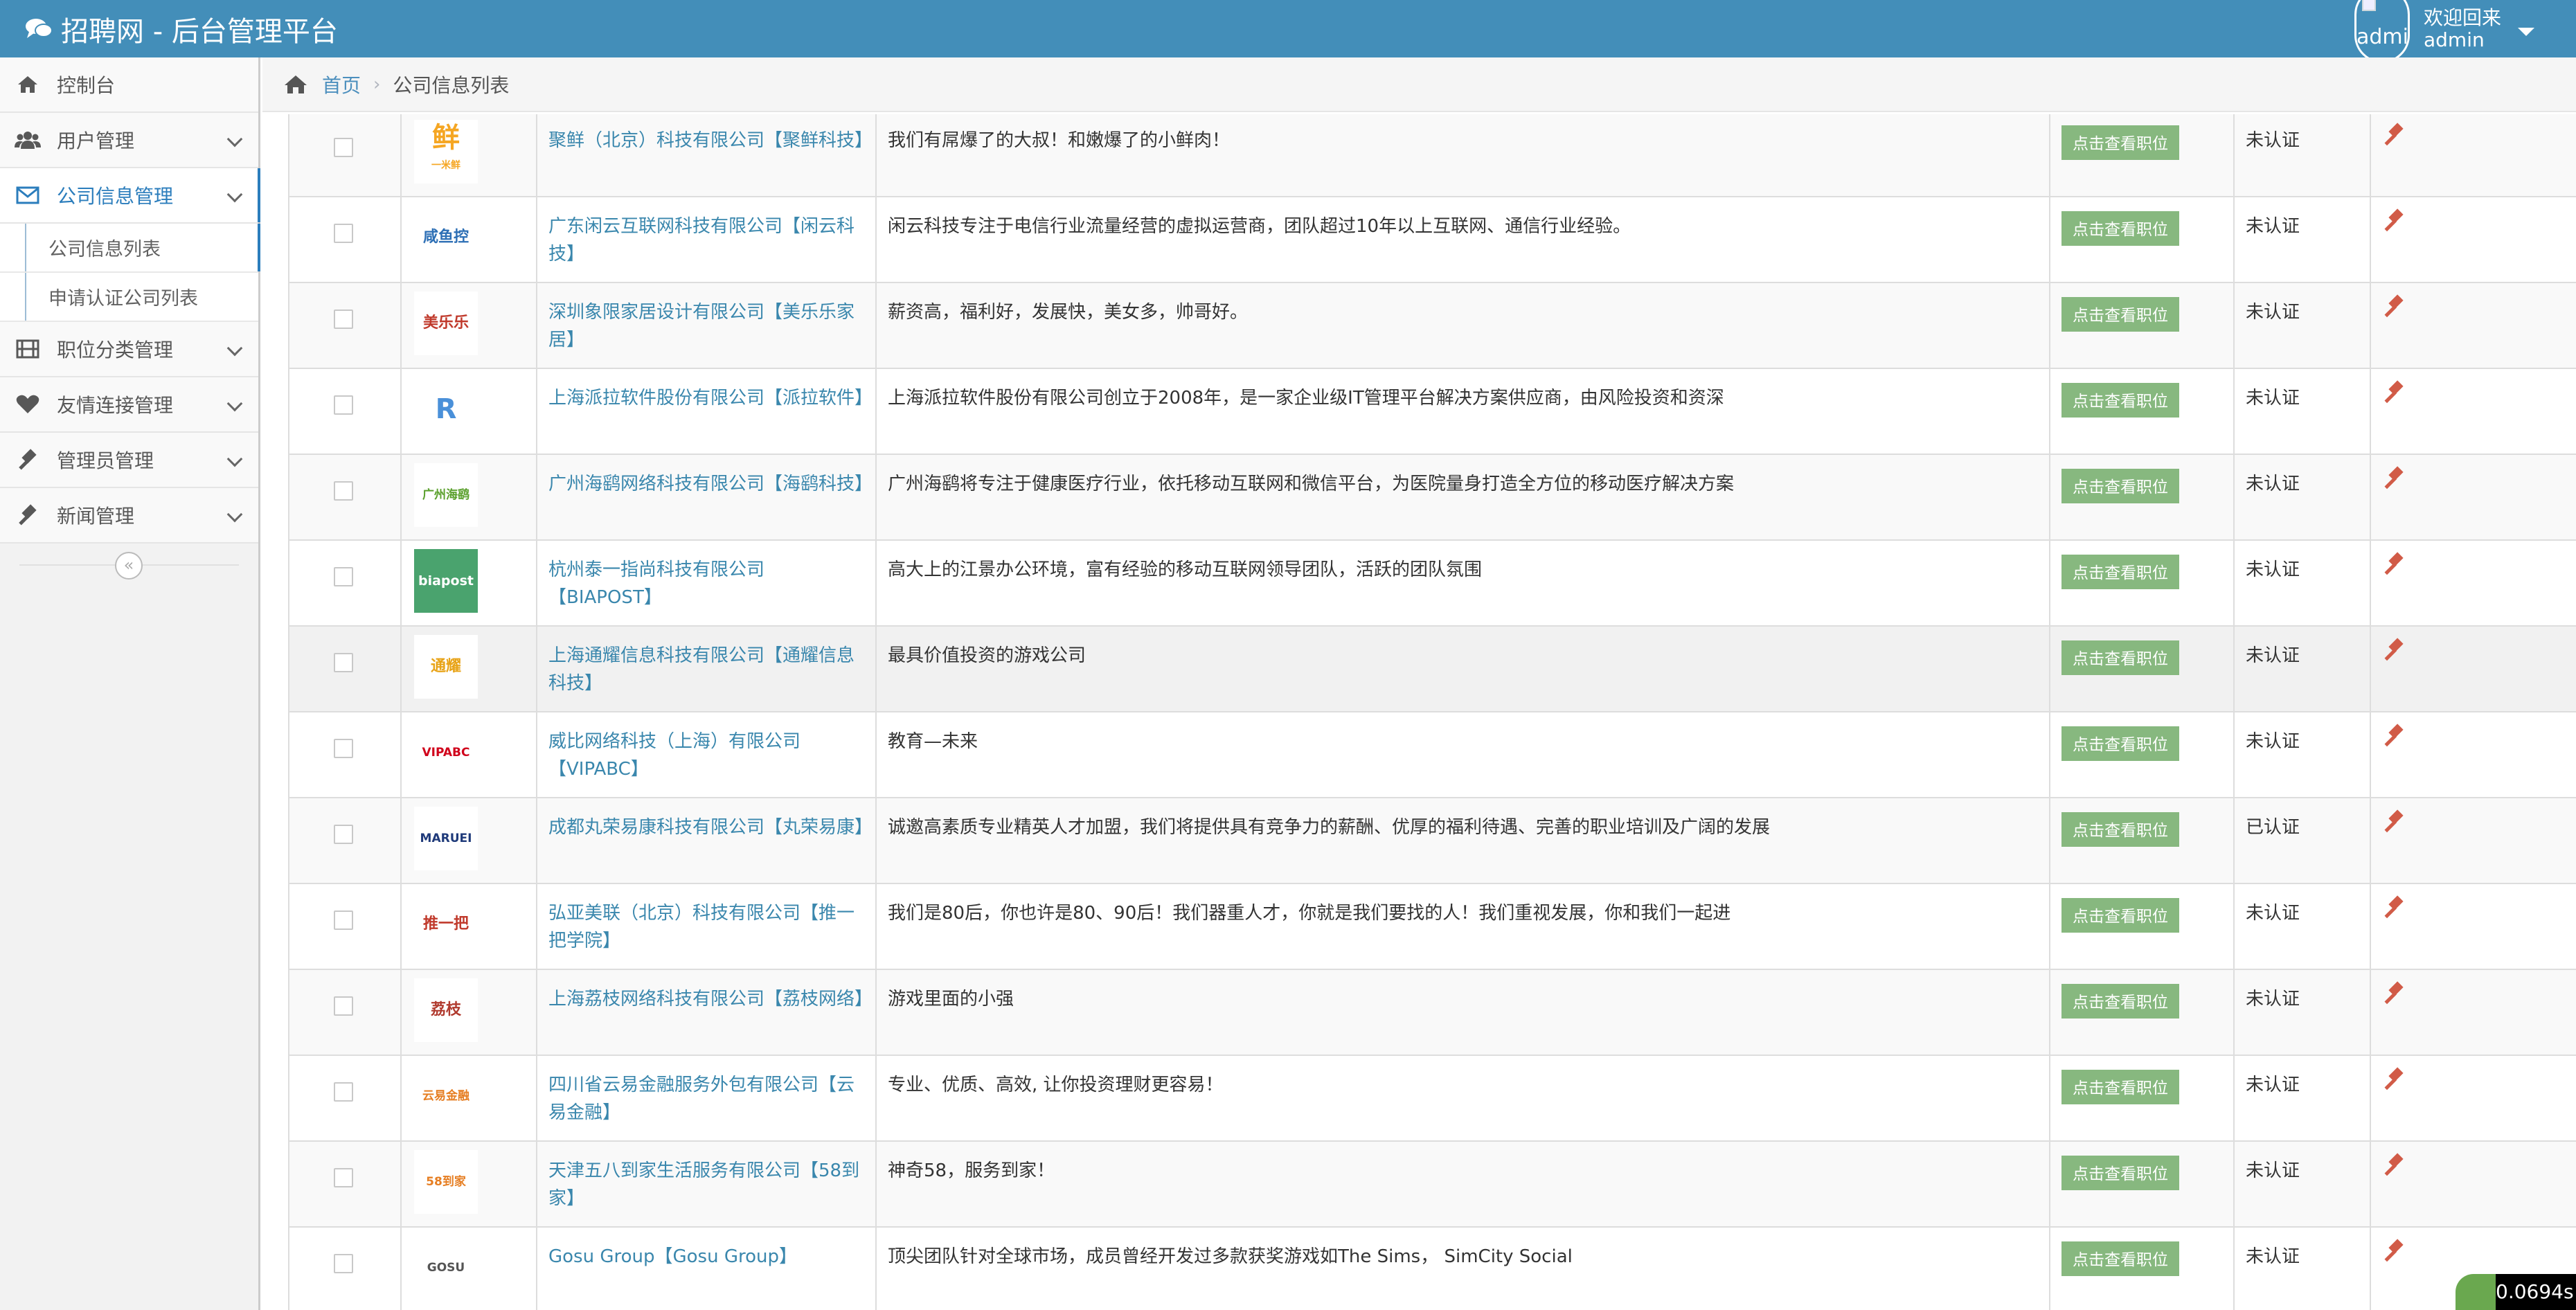 The height and width of the screenshot is (1310, 2576). What do you see at coordinates (129, 297) in the screenshot?
I see `sidebar-subitem-certification-list: 申请认证公司列表` at bounding box center [129, 297].